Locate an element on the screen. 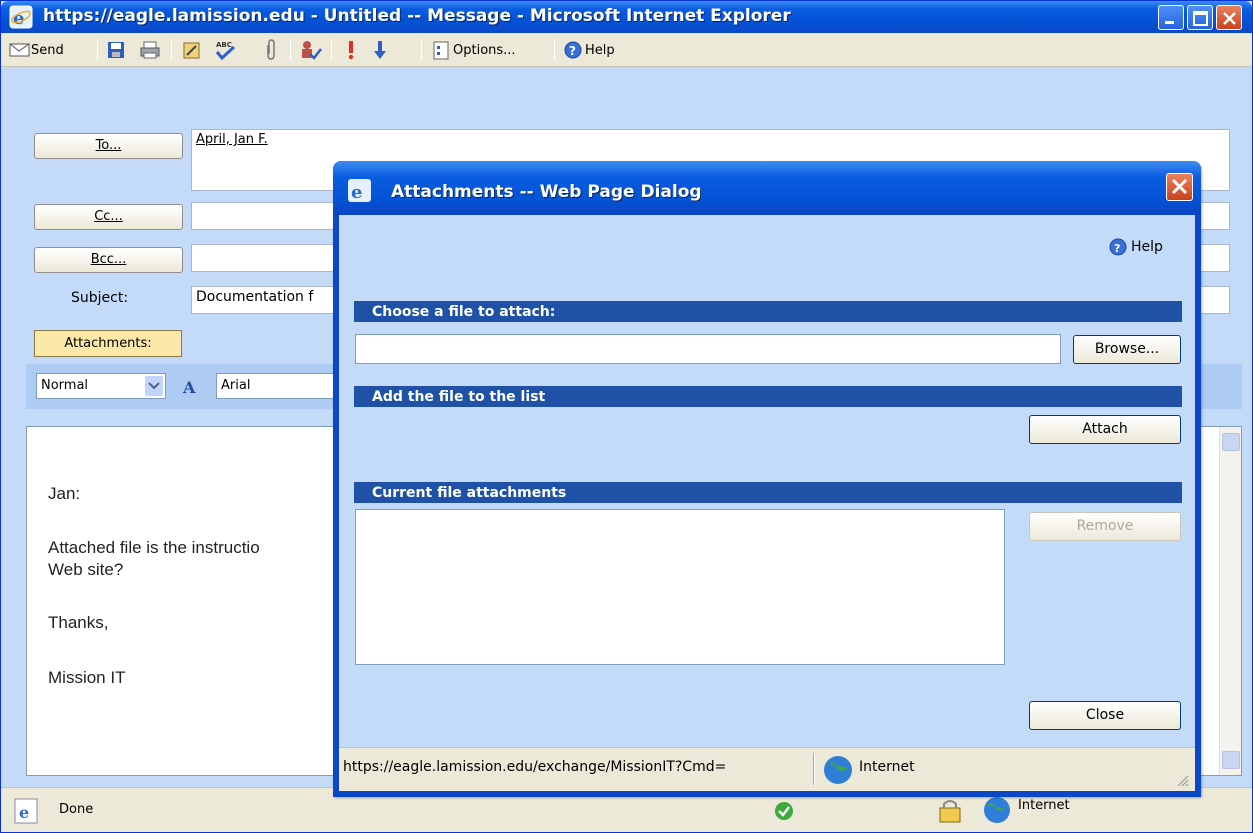 Image resolution: width=1253 pixels, height=833 pixels. resize-grip-icon is located at coordinates (1182, 780).